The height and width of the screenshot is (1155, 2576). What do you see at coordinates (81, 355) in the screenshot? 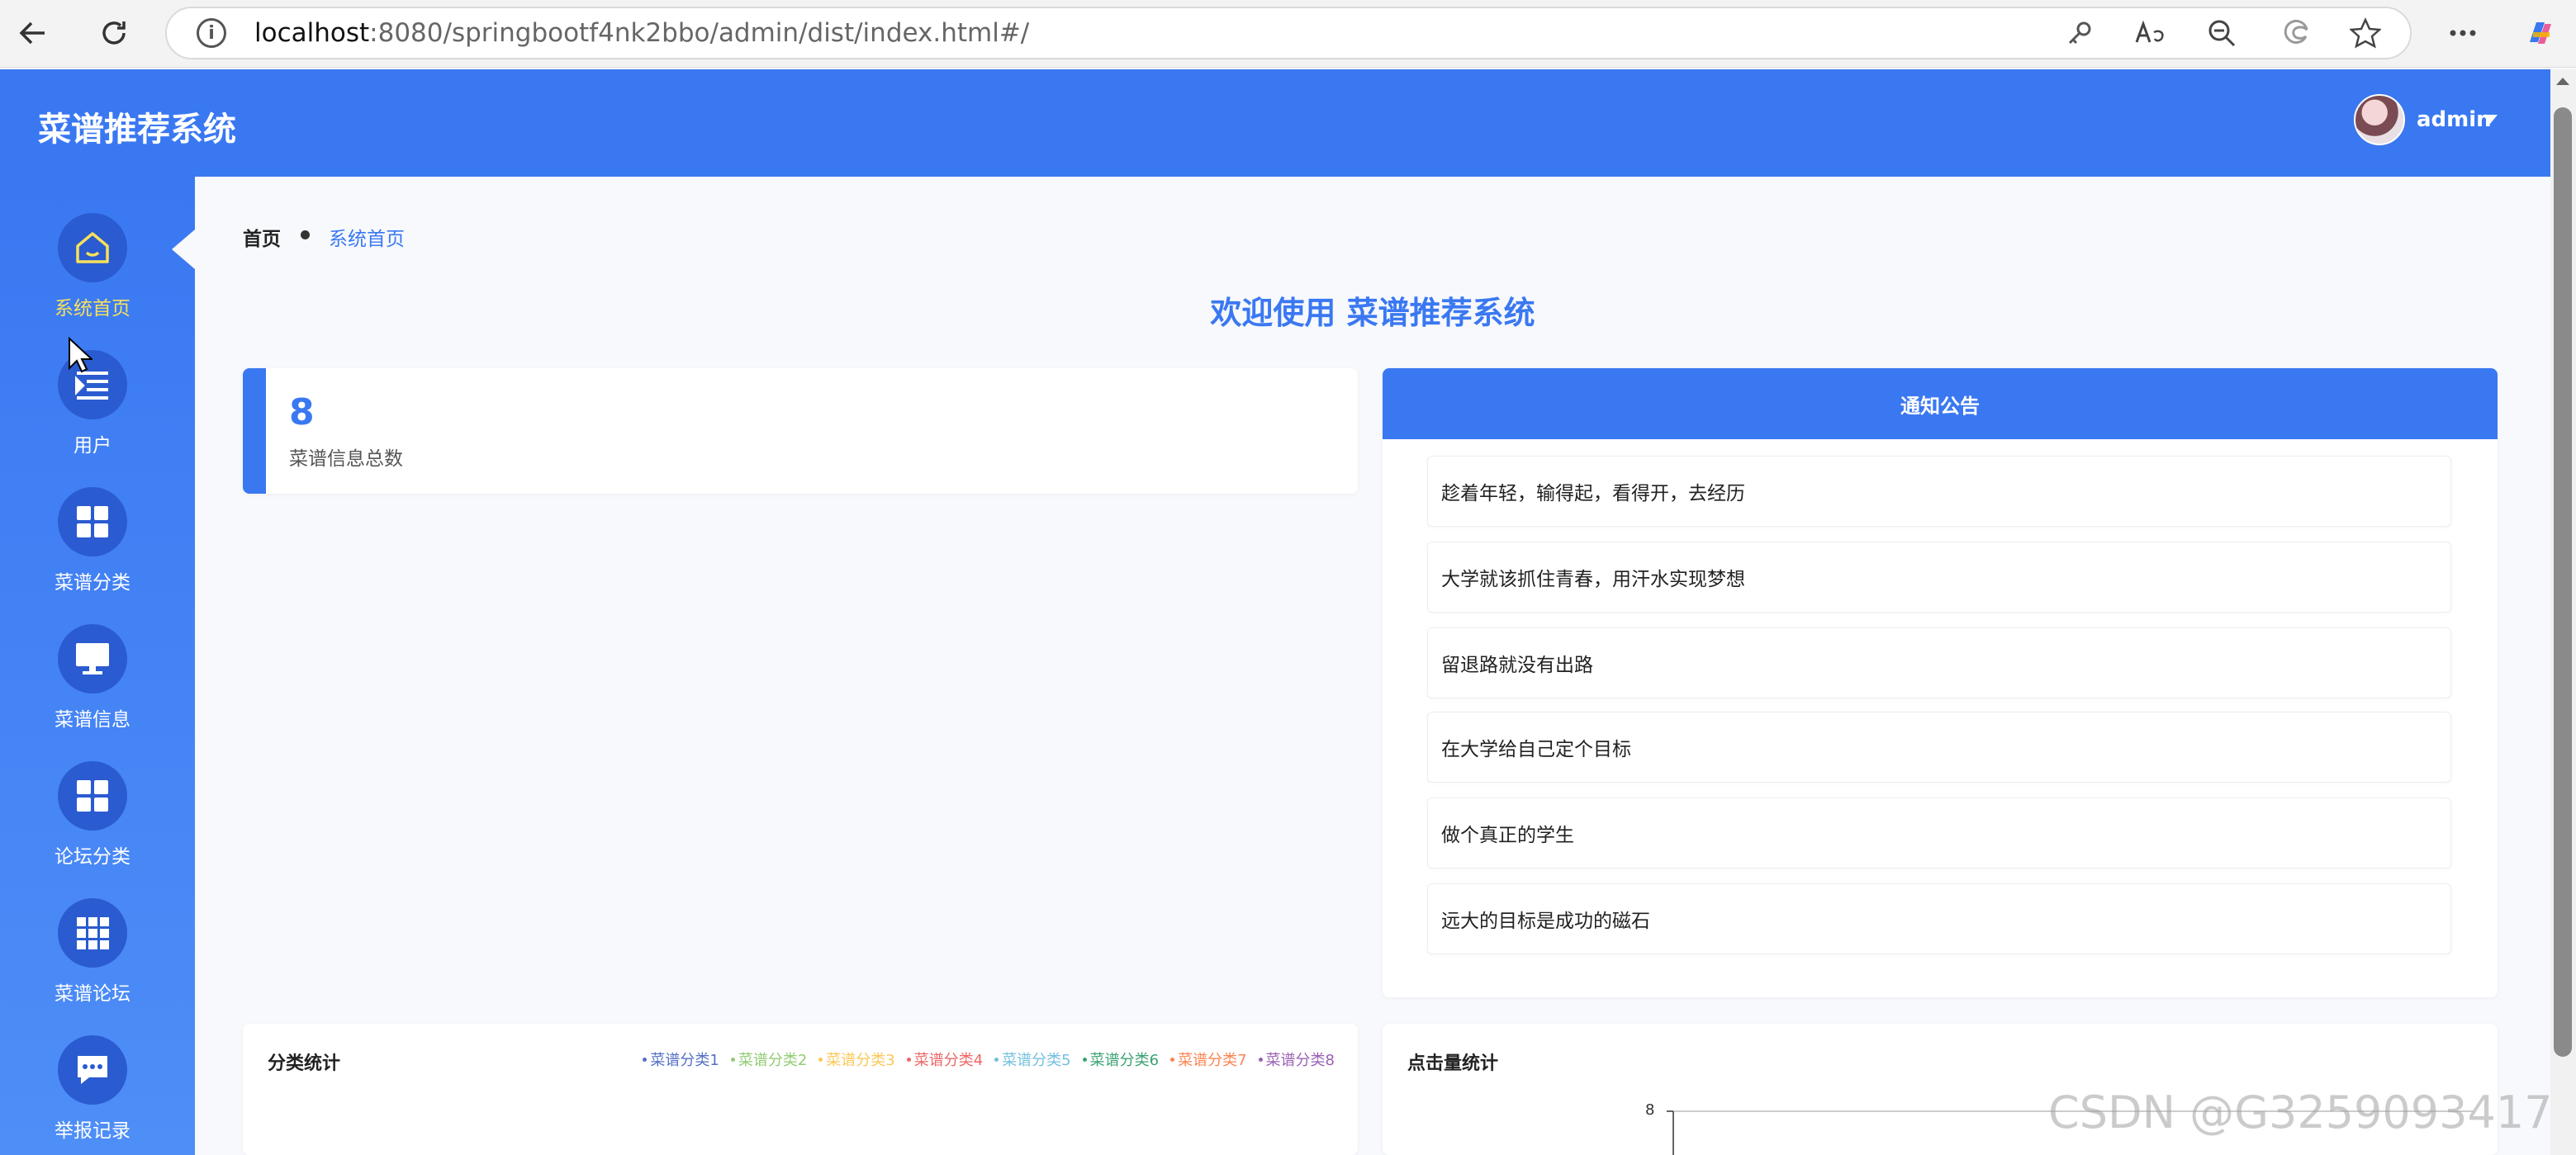
I see `mouse-cursor-icon` at bounding box center [81, 355].